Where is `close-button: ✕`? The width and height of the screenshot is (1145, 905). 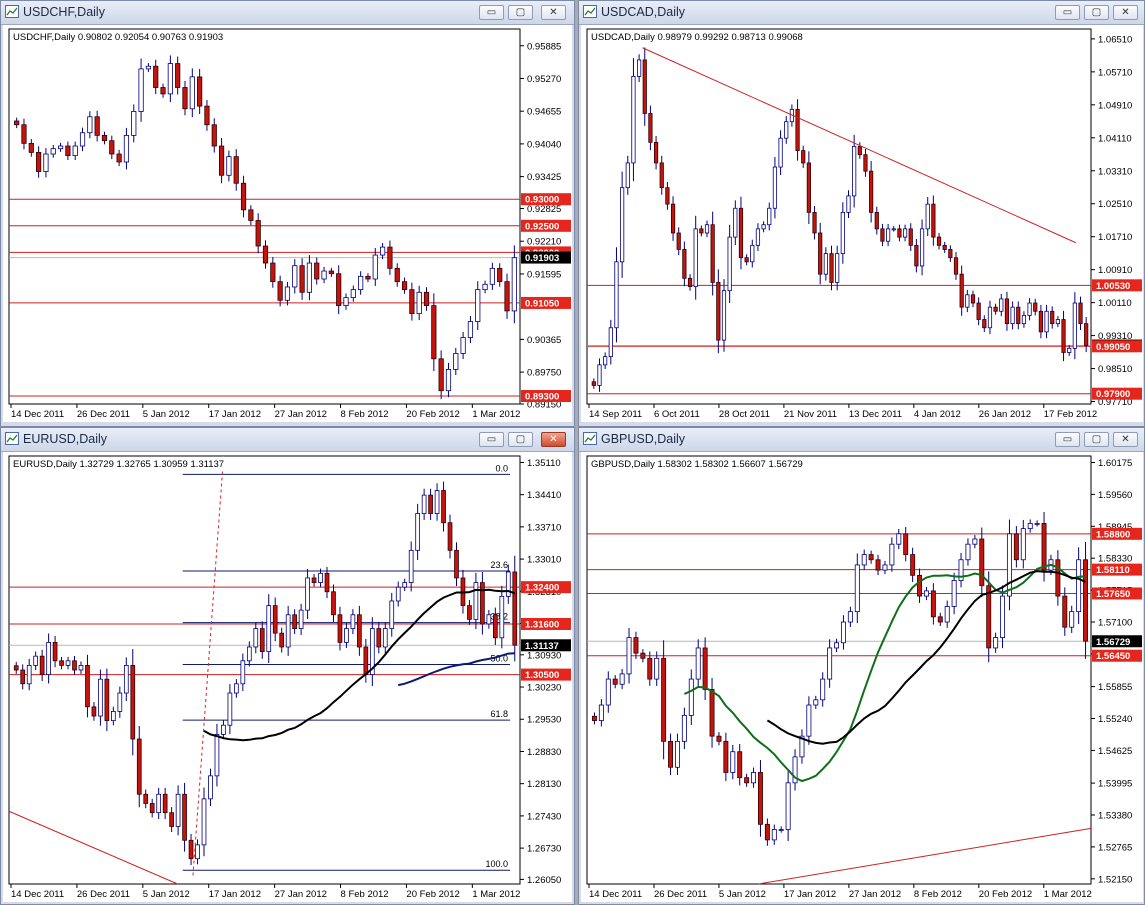
close-button: ✕ is located at coordinates (553, 439).